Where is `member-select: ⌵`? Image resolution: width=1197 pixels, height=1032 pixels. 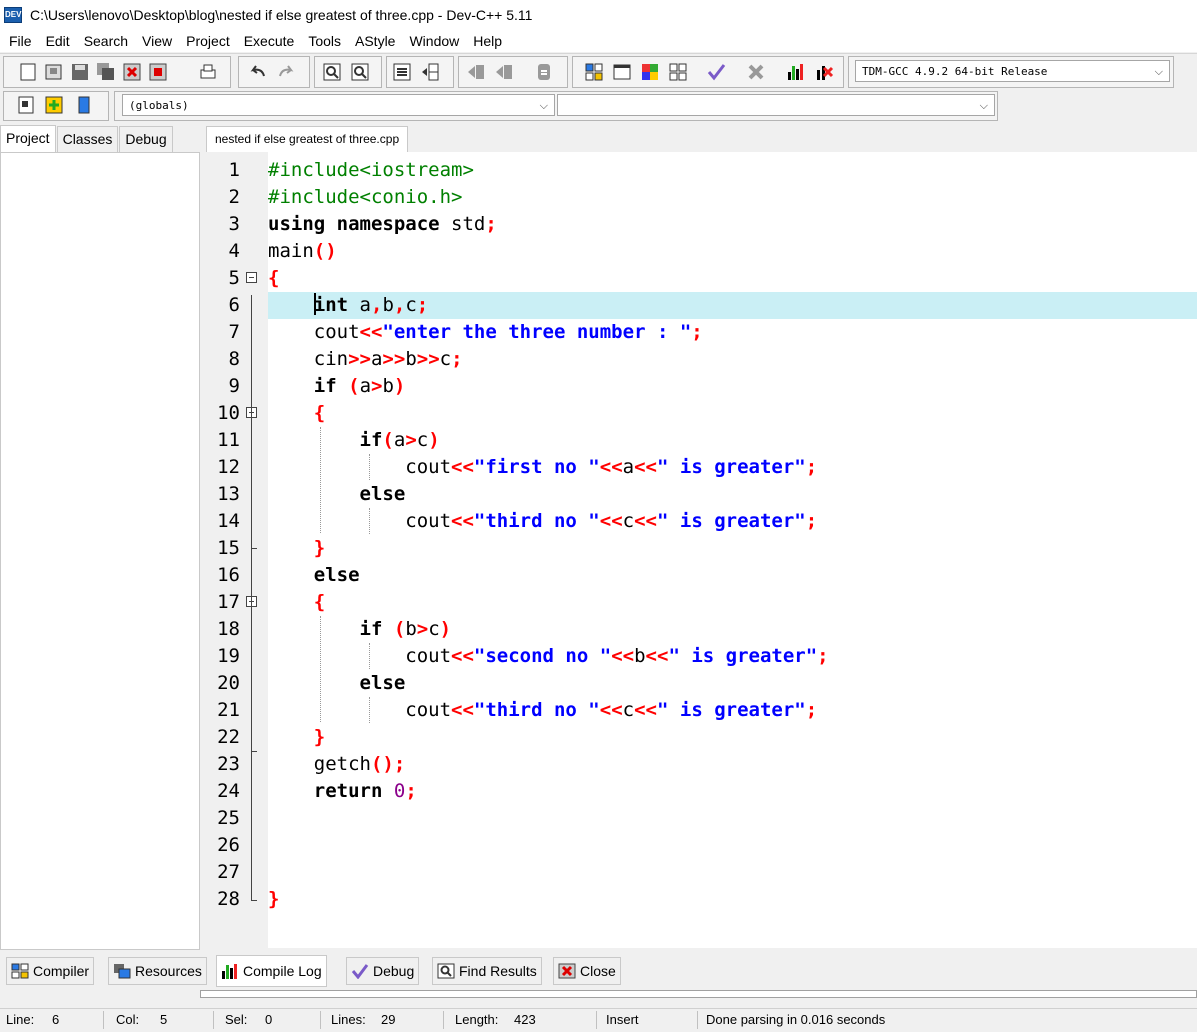 member-select: ⌵ is located at coordinates (776, 105).